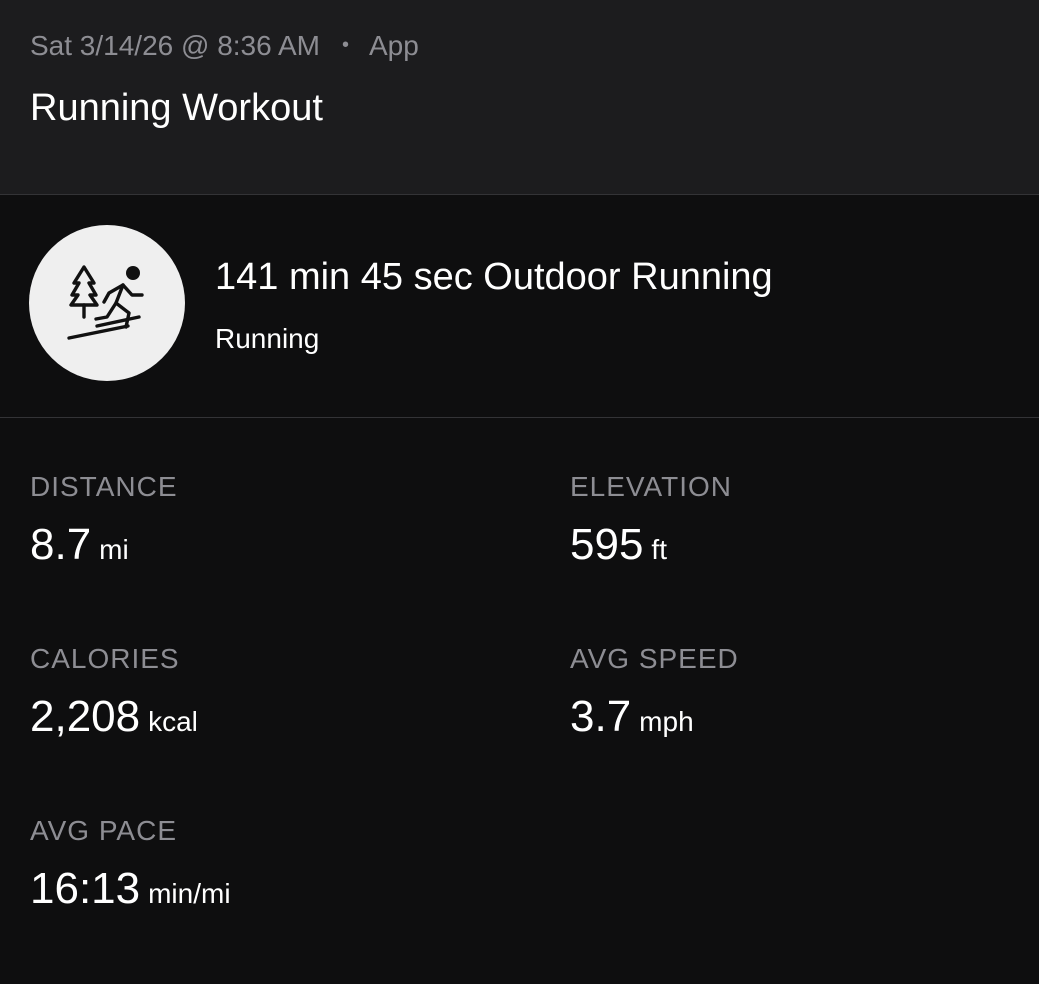  Describe the element at coordinates (85, 888) in the screenshot. I see `stat-value: 16:13` at that location.